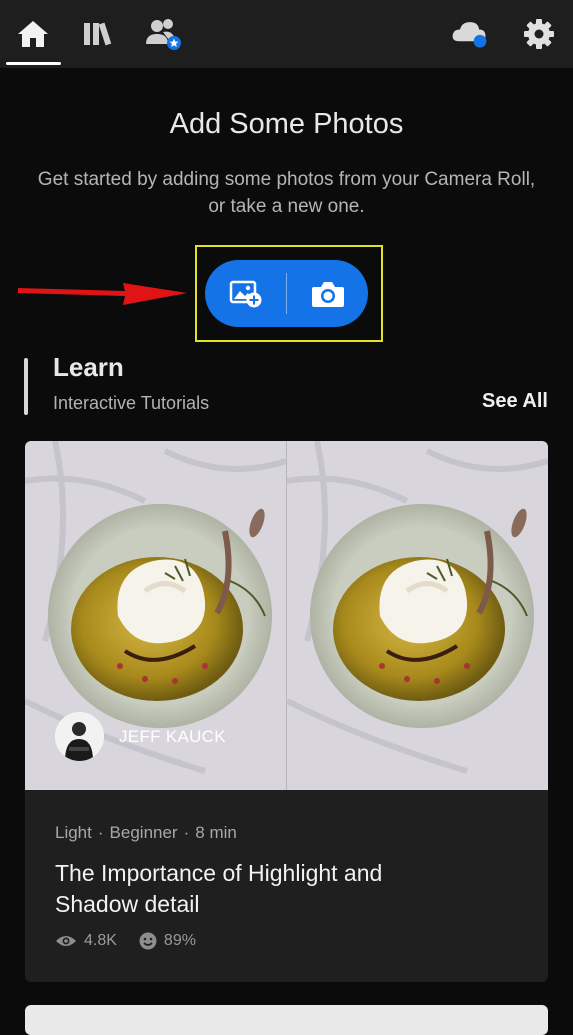 The width and height of the screenshot is (573, 1035). What do you see at coordinates (286, 124) in the screenshot?
I see `empty-state-title: Add Some Photos` at bounding box center [286, 124].